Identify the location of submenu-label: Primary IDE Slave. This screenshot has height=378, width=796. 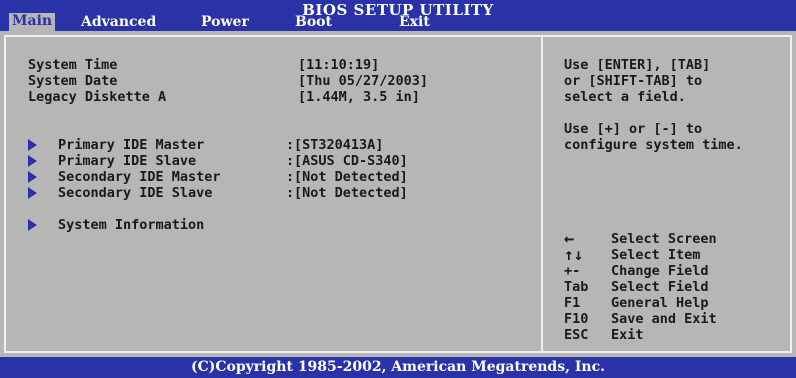
(127, 161).